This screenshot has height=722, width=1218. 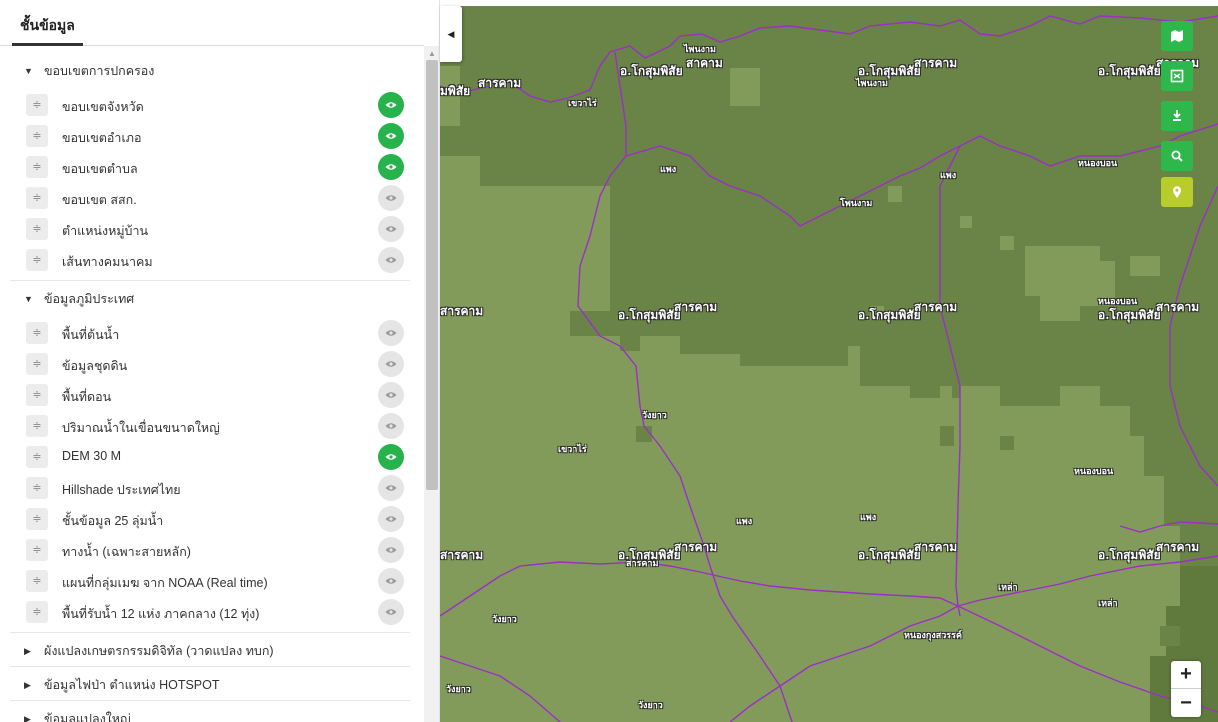 What do you see at coordinates (141, 428) in the screenshot?
I see `layer-name: ปริมาณน้ำในเขื่อนขนาดใหญ่` at bounding box center [141, 428].